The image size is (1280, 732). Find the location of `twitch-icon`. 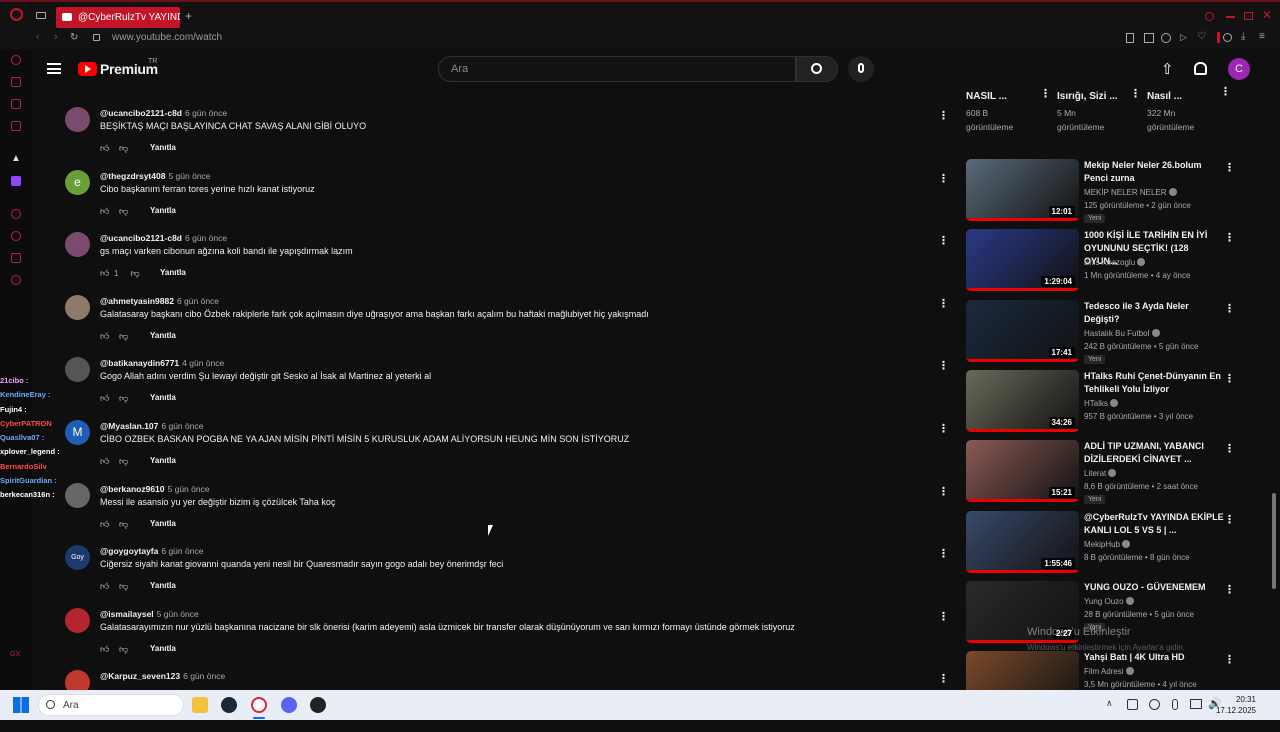

twitch-icon is located at coordinates (16, 181).